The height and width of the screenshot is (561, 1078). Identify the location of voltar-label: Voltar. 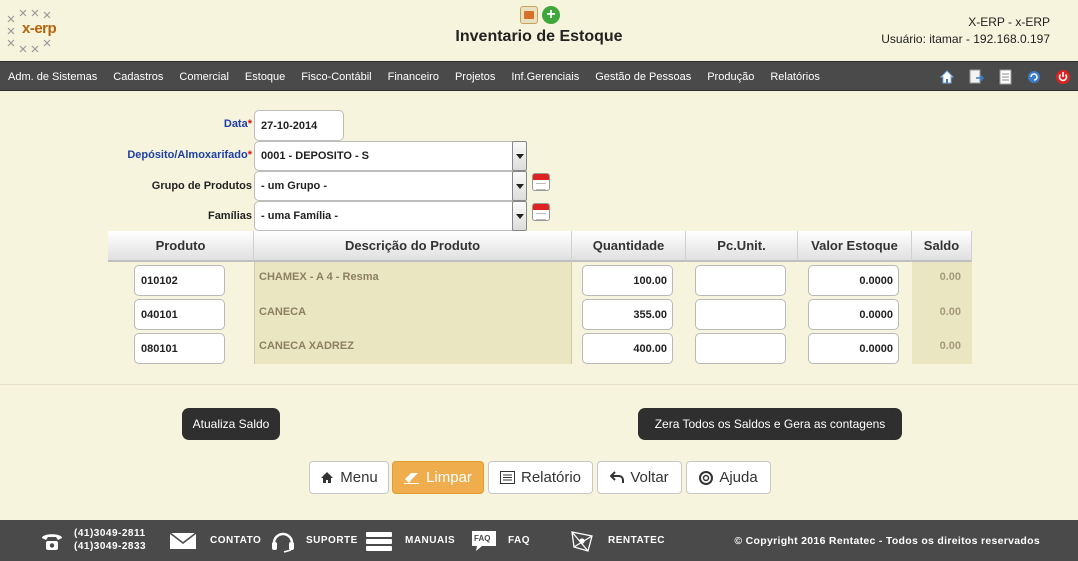
(649, 477).